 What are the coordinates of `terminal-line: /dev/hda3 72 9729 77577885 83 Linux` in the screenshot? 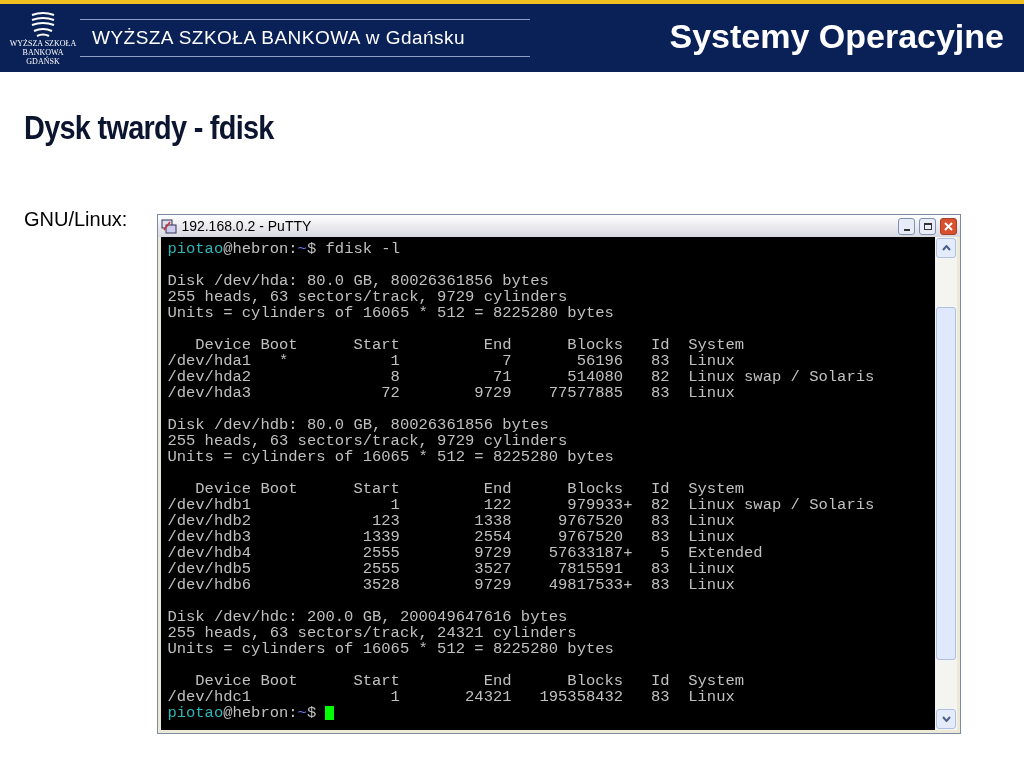 It's located at (451, 393).